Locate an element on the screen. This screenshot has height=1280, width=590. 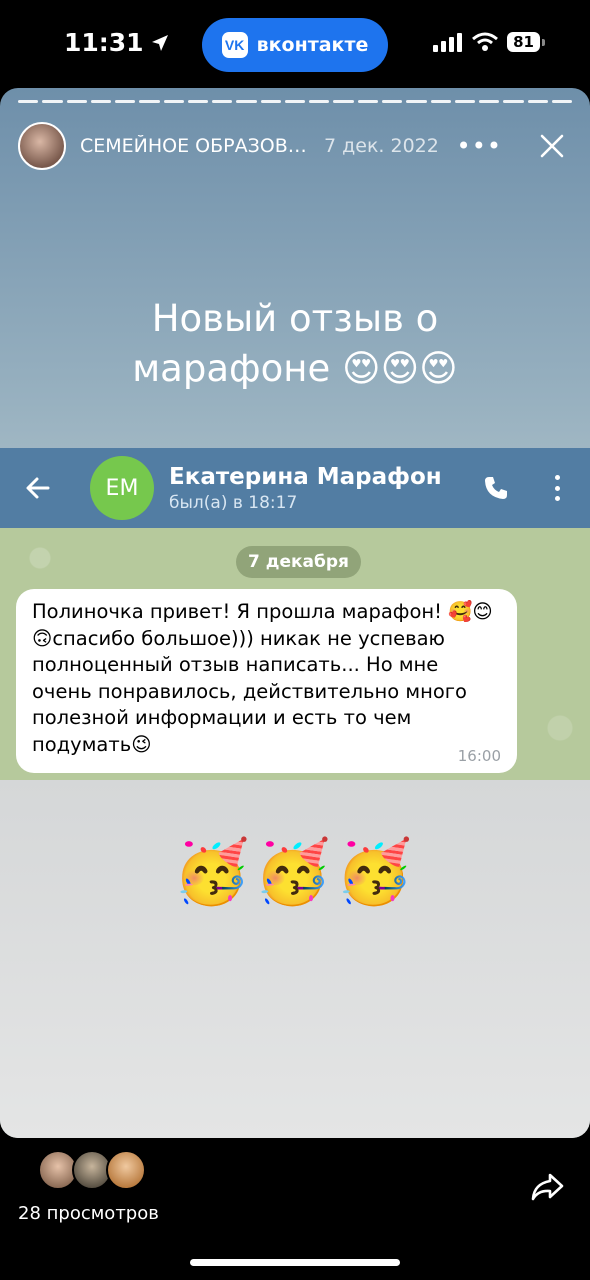
story-progress-bar is located at coordinates (295, 101).